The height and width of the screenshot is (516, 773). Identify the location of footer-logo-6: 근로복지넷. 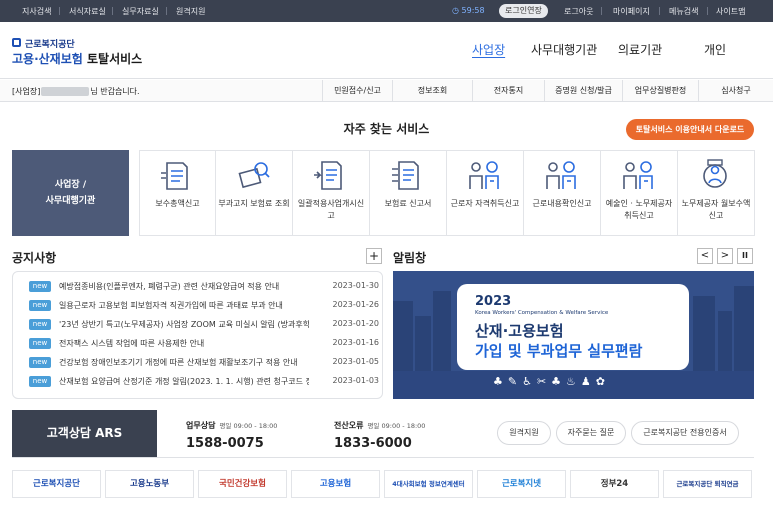
(521, 484).